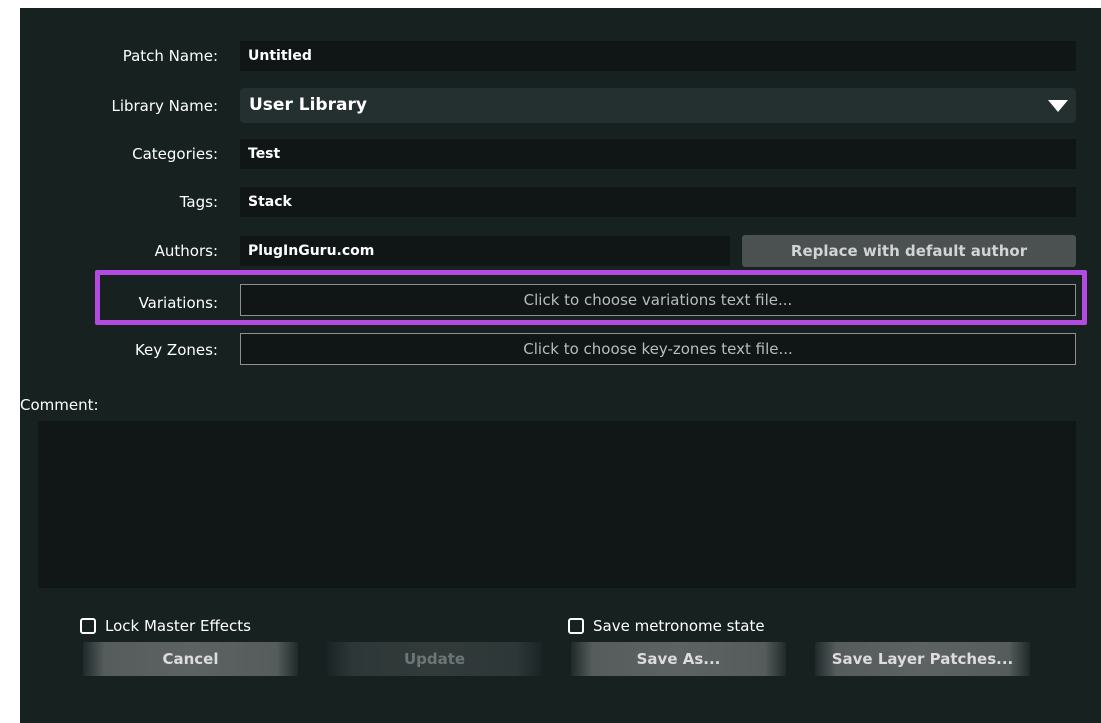 This screenshot has height=723, width=1101. What do you see at coordinates (164, 106) in the screenshot?
I see `library-name-label: Library Name:` at bounding box center [164, 106].